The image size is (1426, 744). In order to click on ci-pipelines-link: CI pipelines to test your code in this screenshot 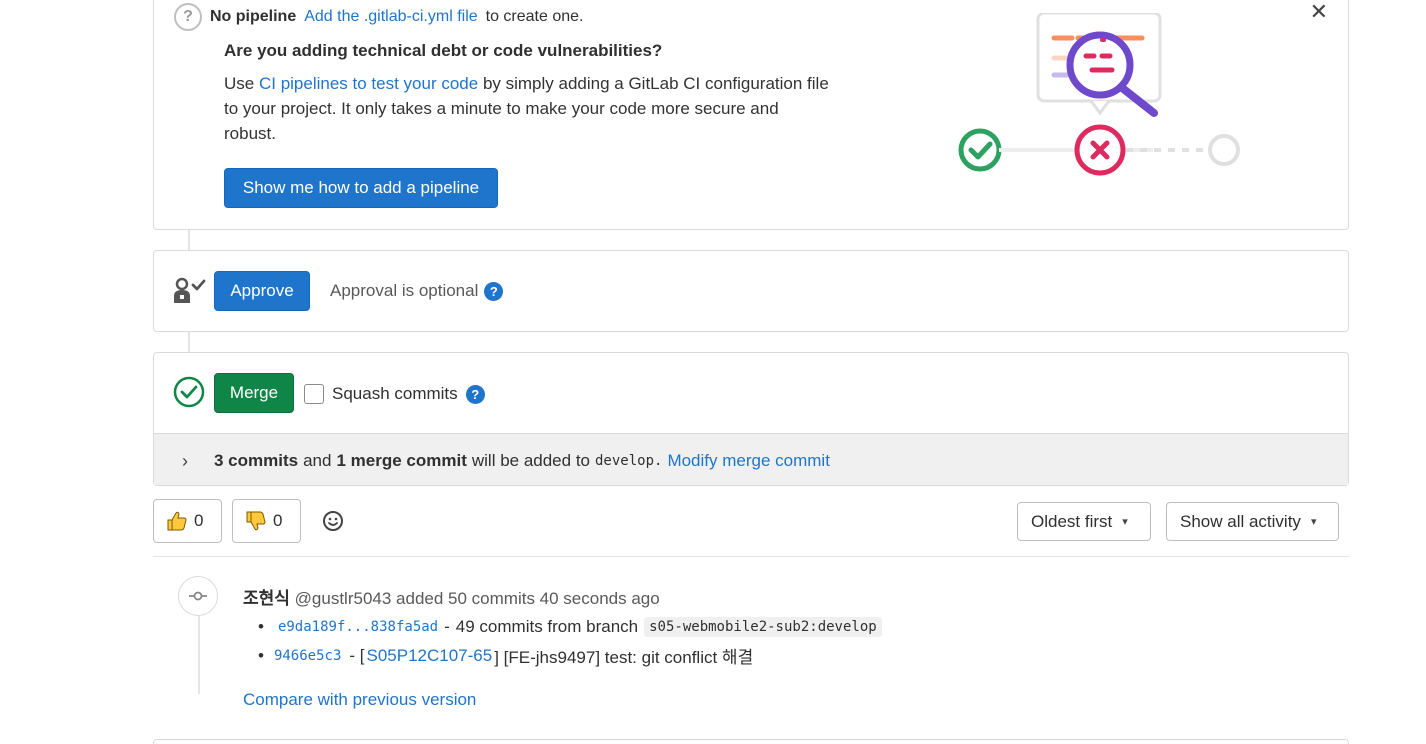, I will do `click(368, 83)`.